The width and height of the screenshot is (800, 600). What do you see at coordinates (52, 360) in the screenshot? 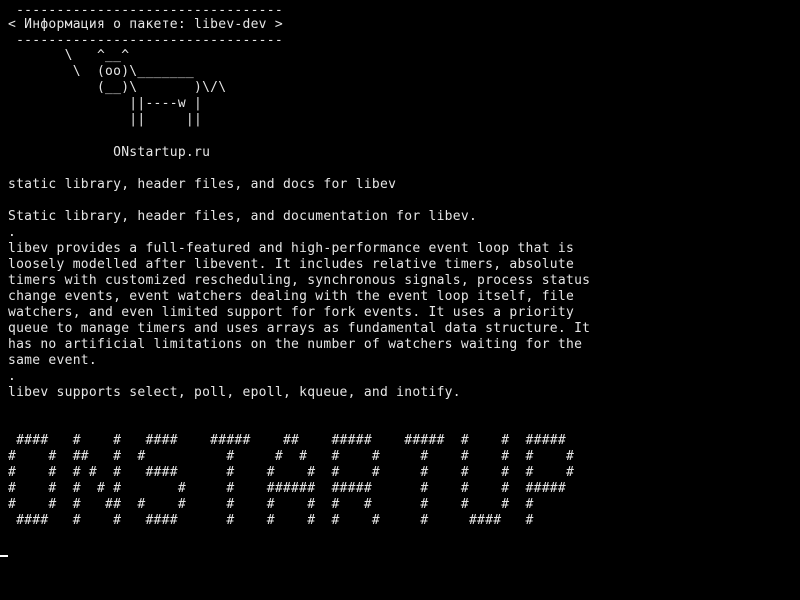
I see `package-description-line: same event.` at bounding box center [52, 360].